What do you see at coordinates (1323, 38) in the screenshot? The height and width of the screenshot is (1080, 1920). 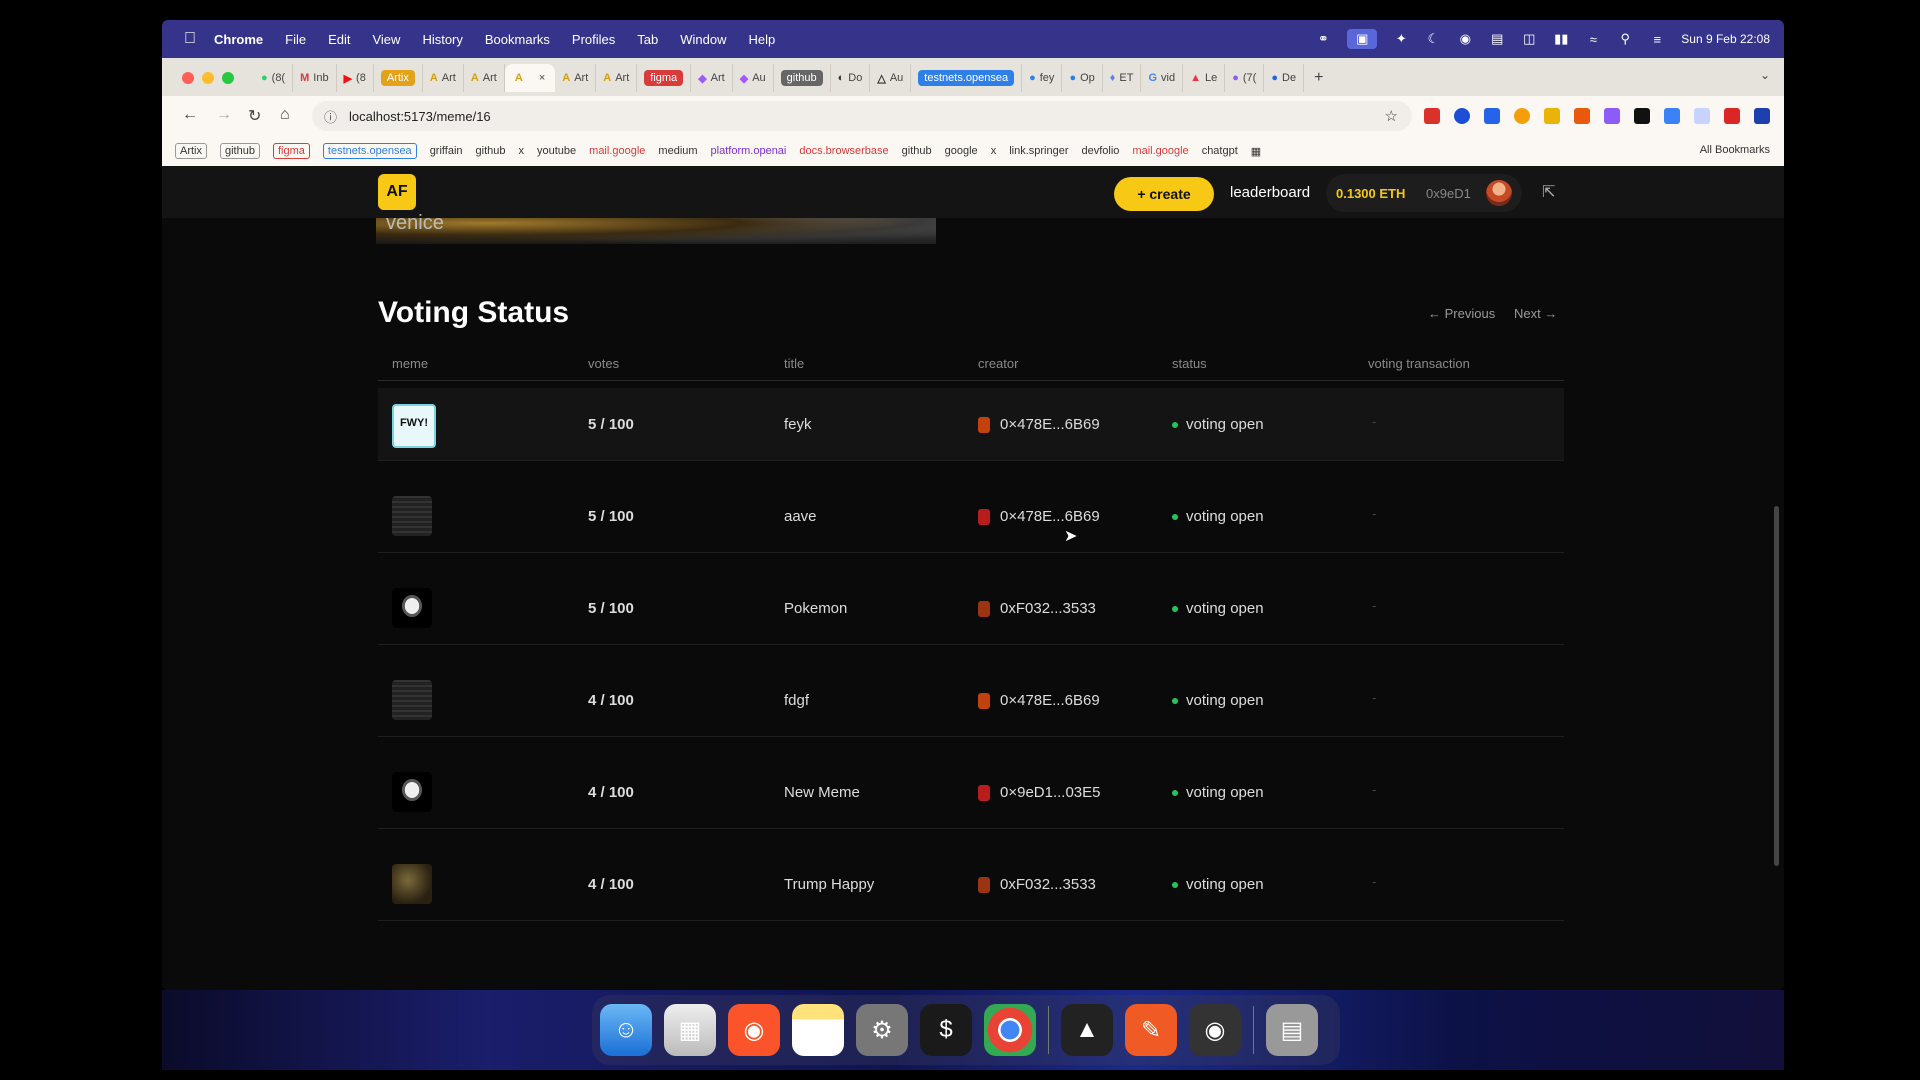 I see `sync-icon: ⚭` at bounding box center [1323, 38].